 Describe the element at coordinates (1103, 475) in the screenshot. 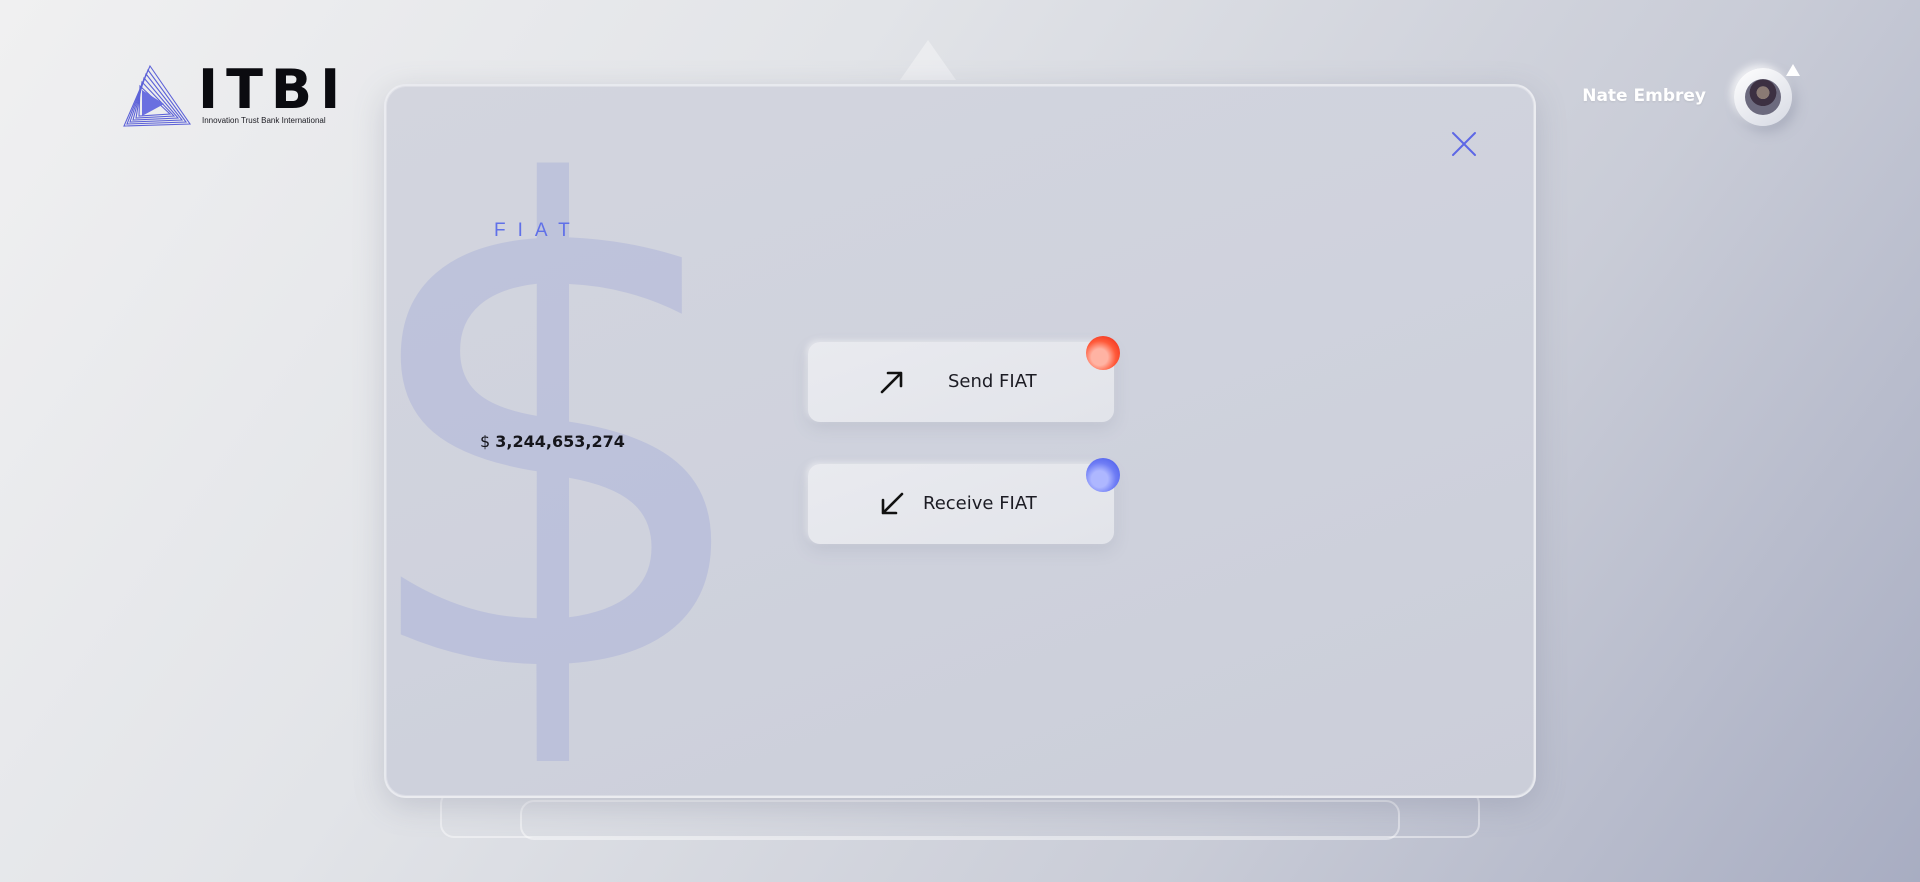

I see `receive-indicator-dot` at that location.